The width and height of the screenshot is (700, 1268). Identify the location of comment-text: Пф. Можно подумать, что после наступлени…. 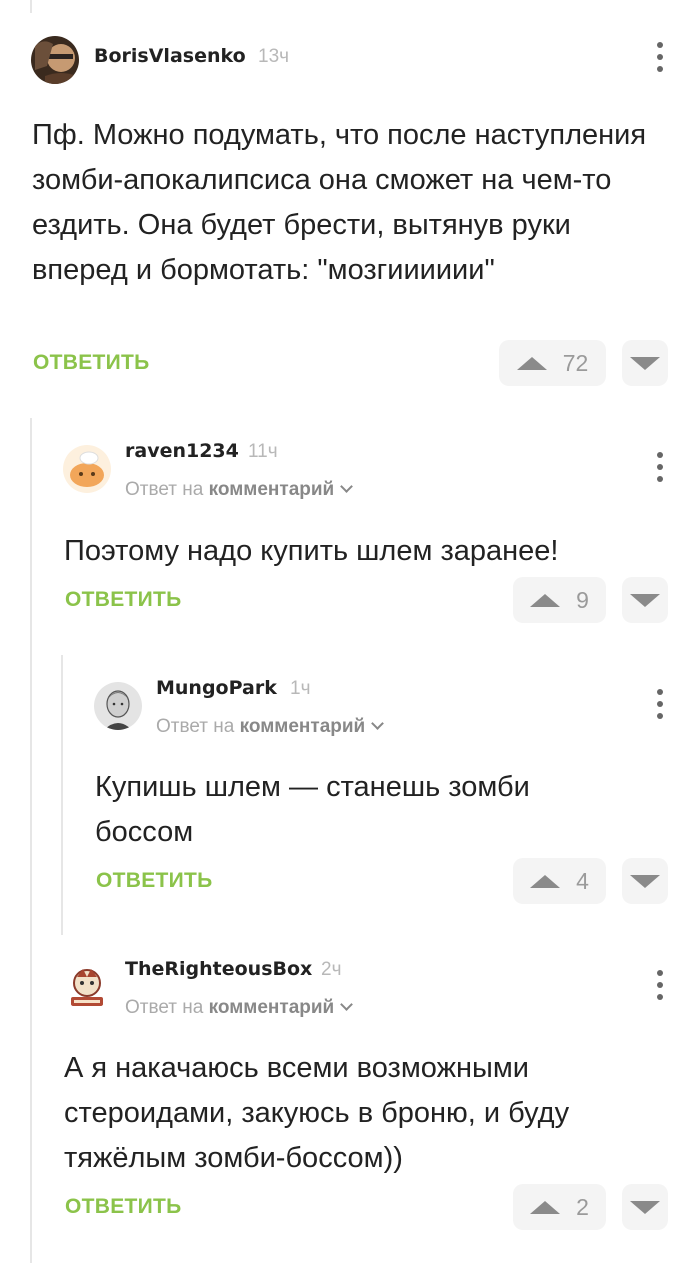
(339, 202).